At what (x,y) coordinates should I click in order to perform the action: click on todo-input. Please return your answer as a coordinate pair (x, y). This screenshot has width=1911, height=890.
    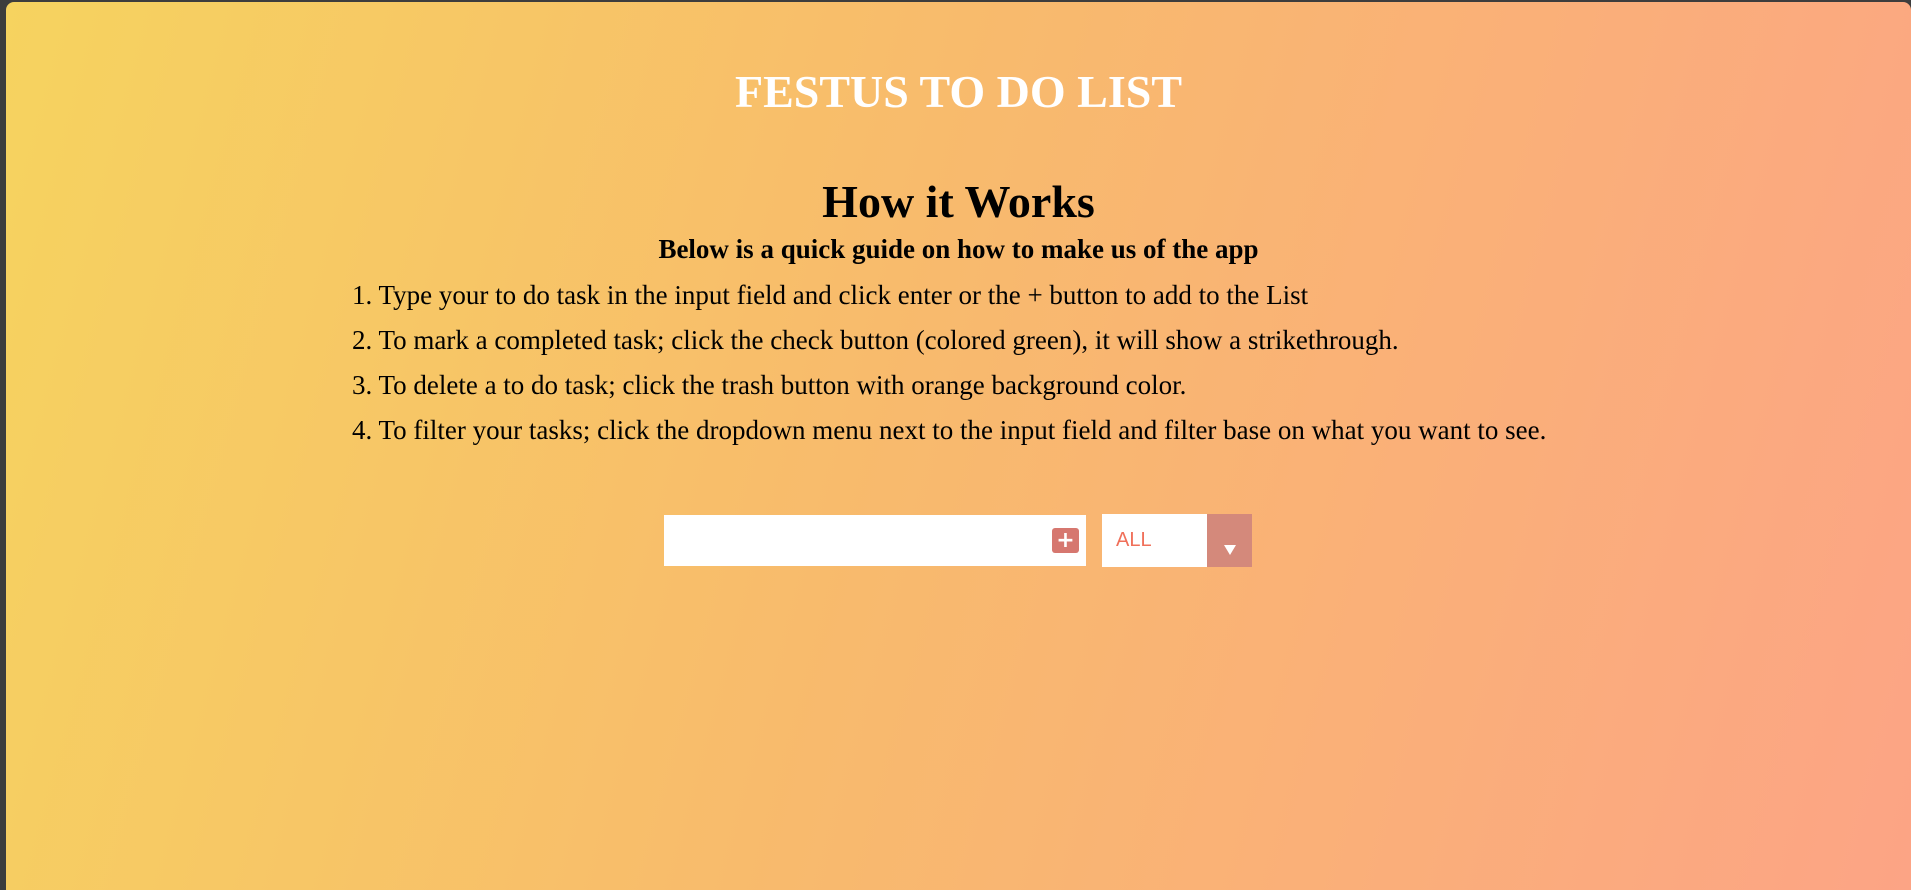
    Looking at the image, I should click on (854, 540).